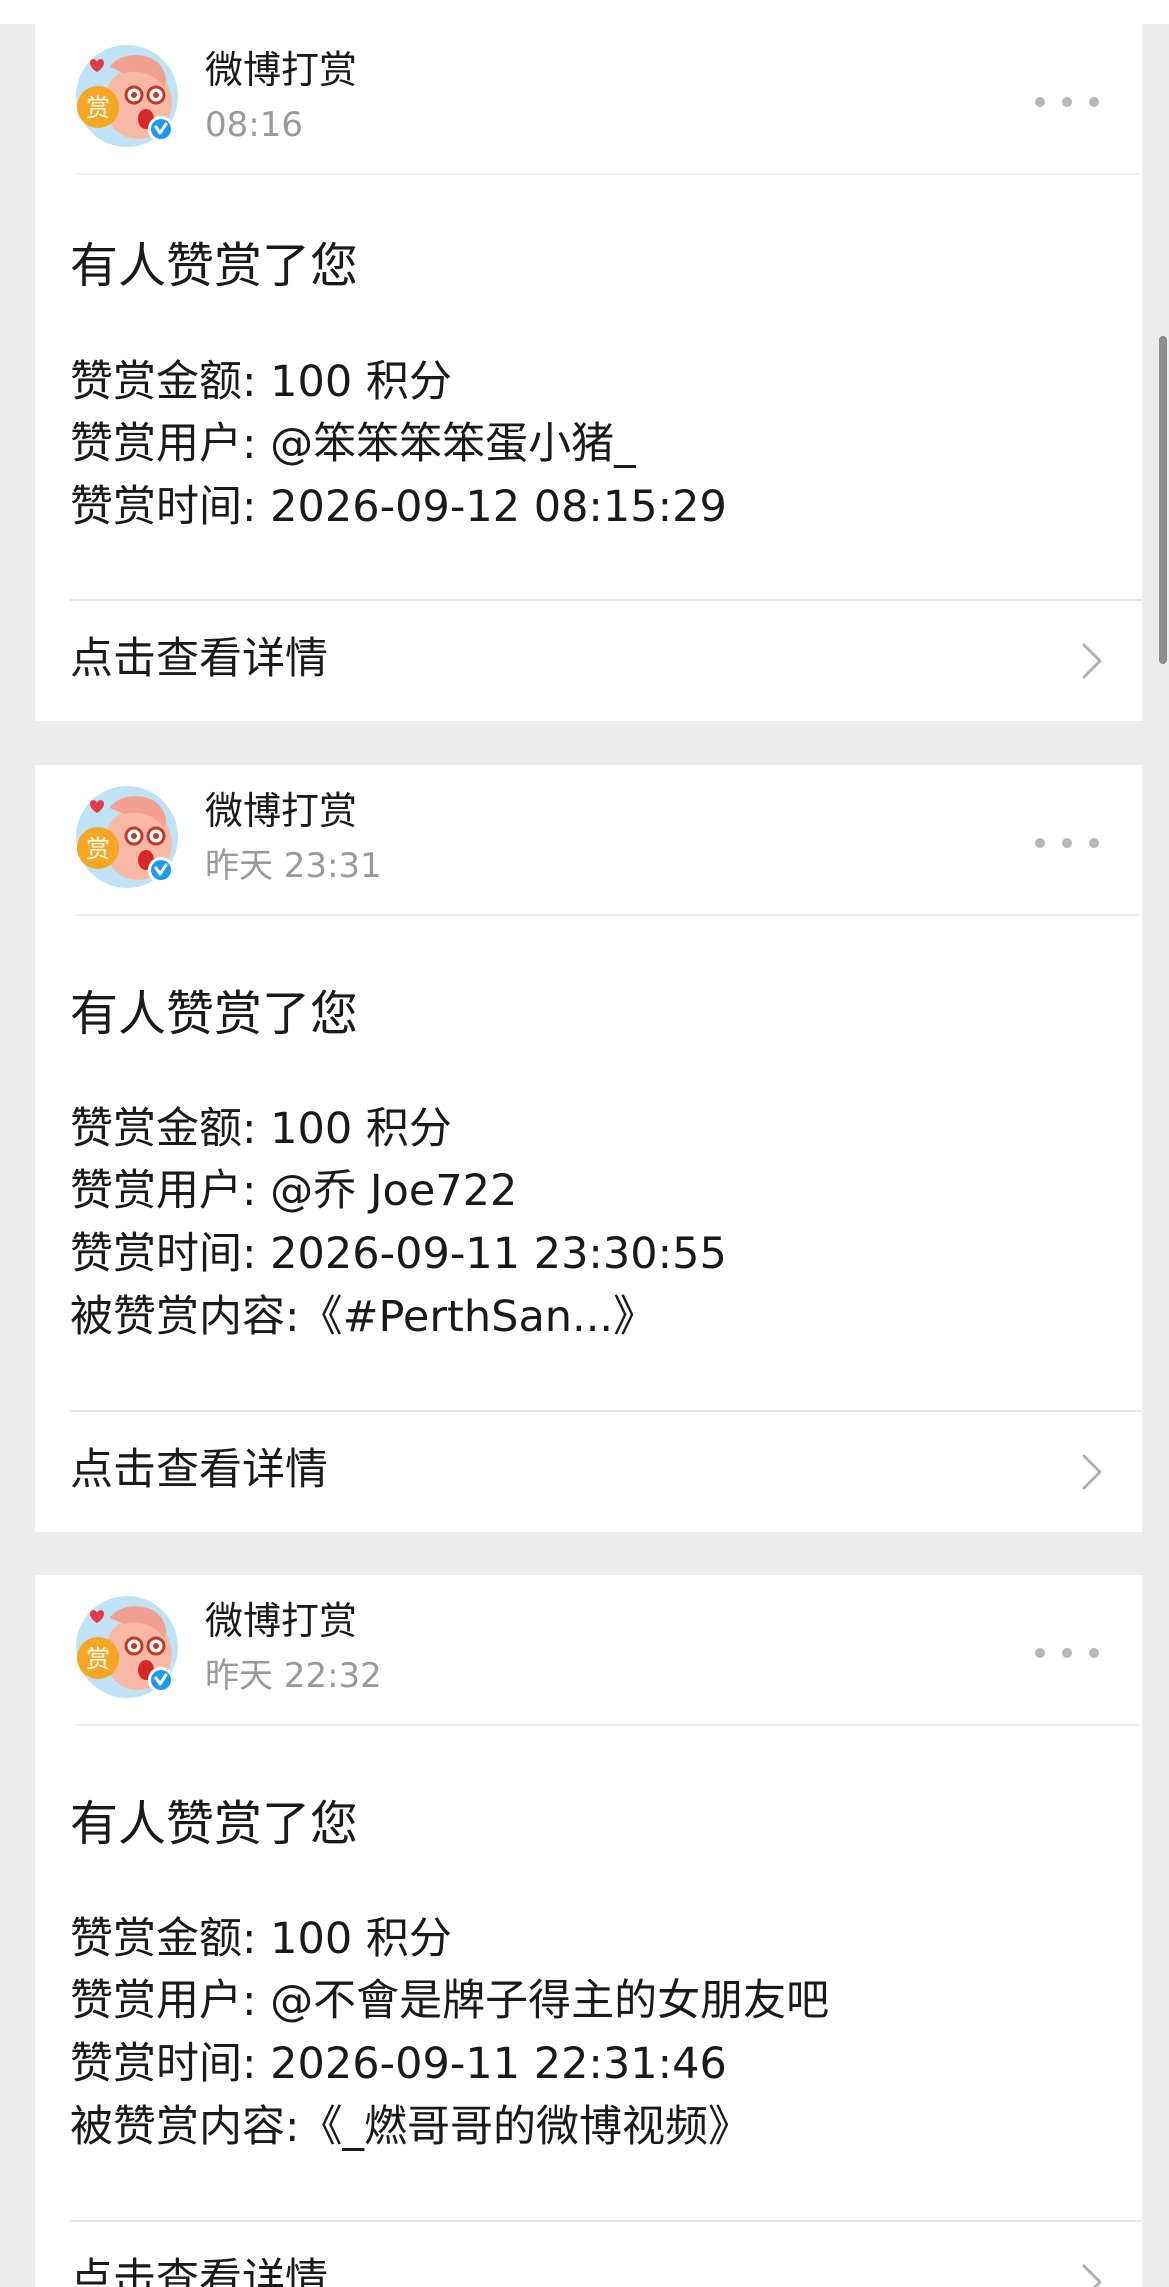 The height and width of the screenshot is (2287, 1169). Describe the element at coordinates (588, 86) in the screenshot. I see `card-header: 赏 微博打赏 08:16` at that location.